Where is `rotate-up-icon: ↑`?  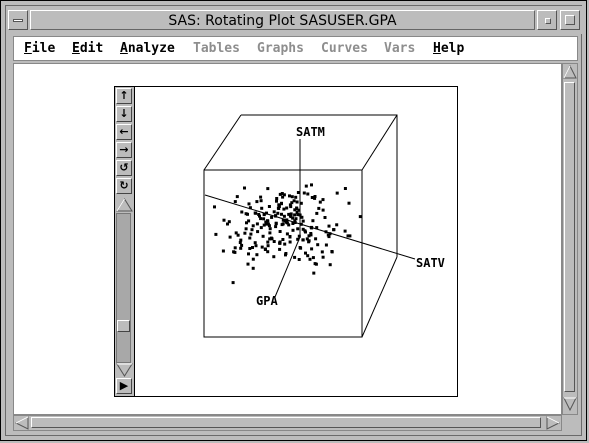
rotate-up-icon: ↑ is located at coordinates (124, 95).